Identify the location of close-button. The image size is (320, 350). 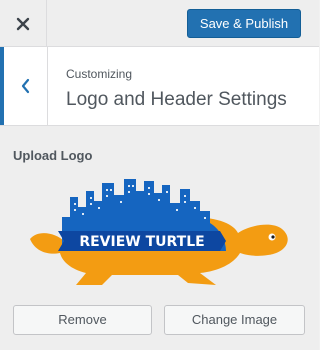
(23, 23).